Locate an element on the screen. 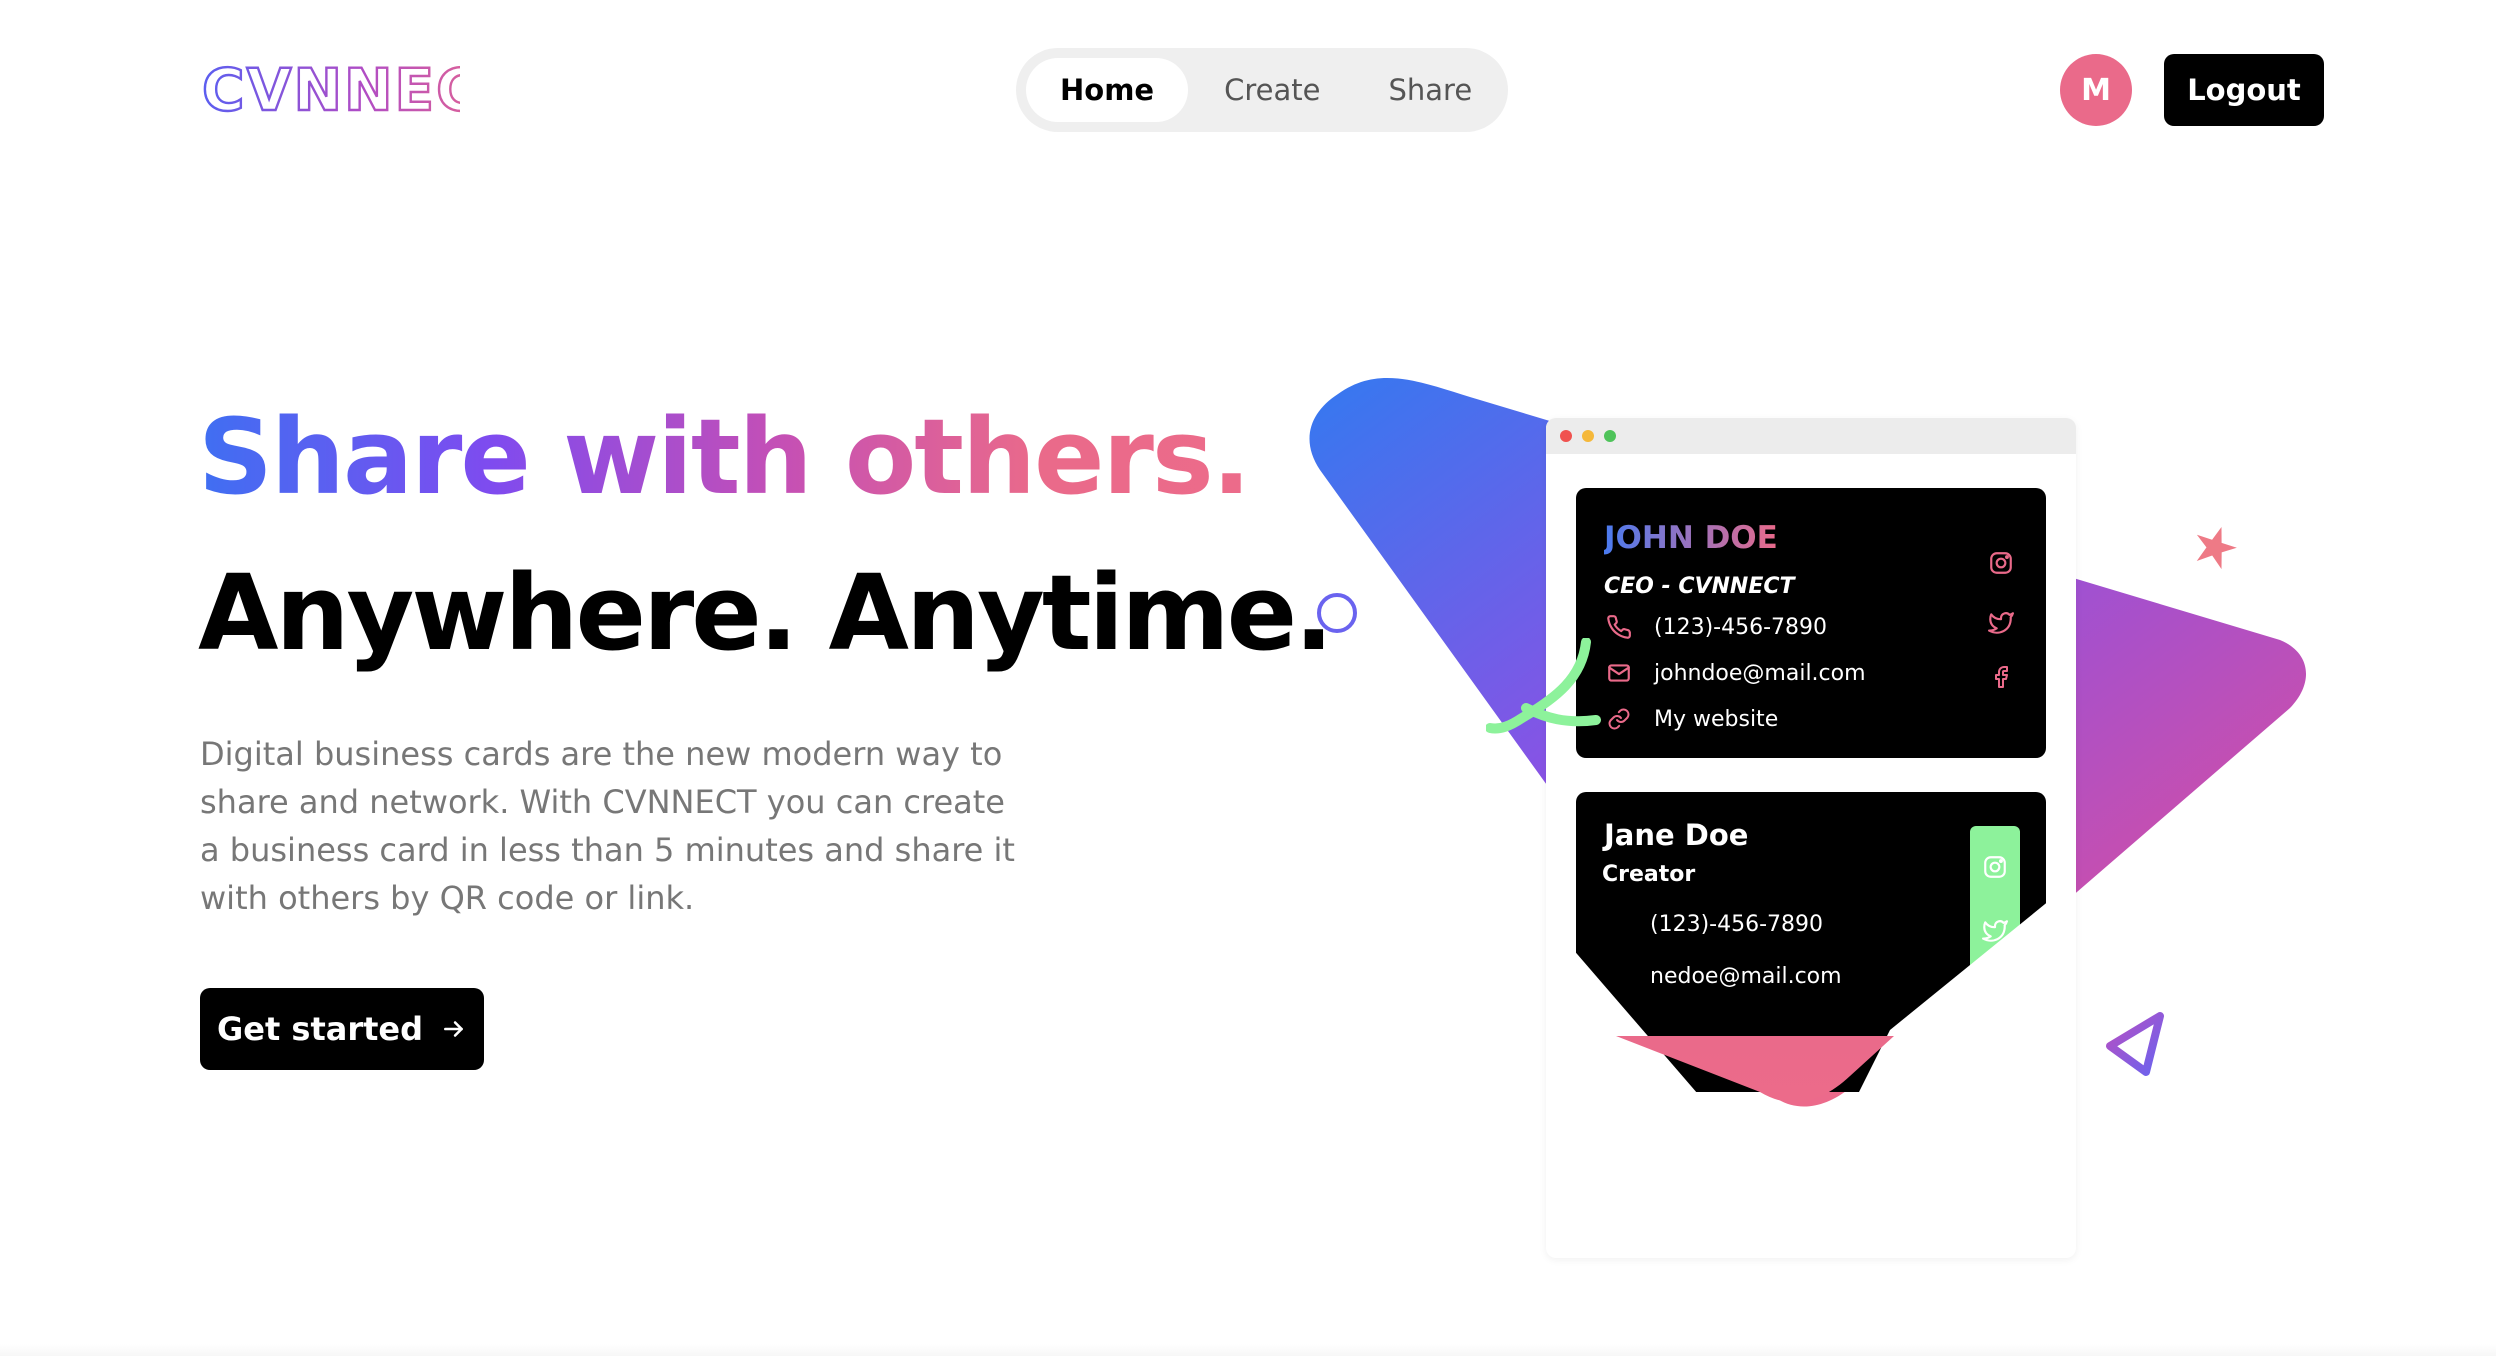 The height and width of the screenshot is (1356, 2496). logout-button: Logout is located at coordinates (2244, 90).